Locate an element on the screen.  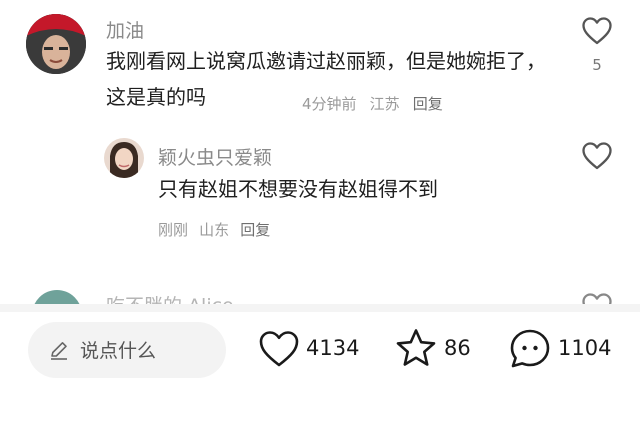
reply-meta: 刚刚 山东 回复 is located at coordinates (214, 229).